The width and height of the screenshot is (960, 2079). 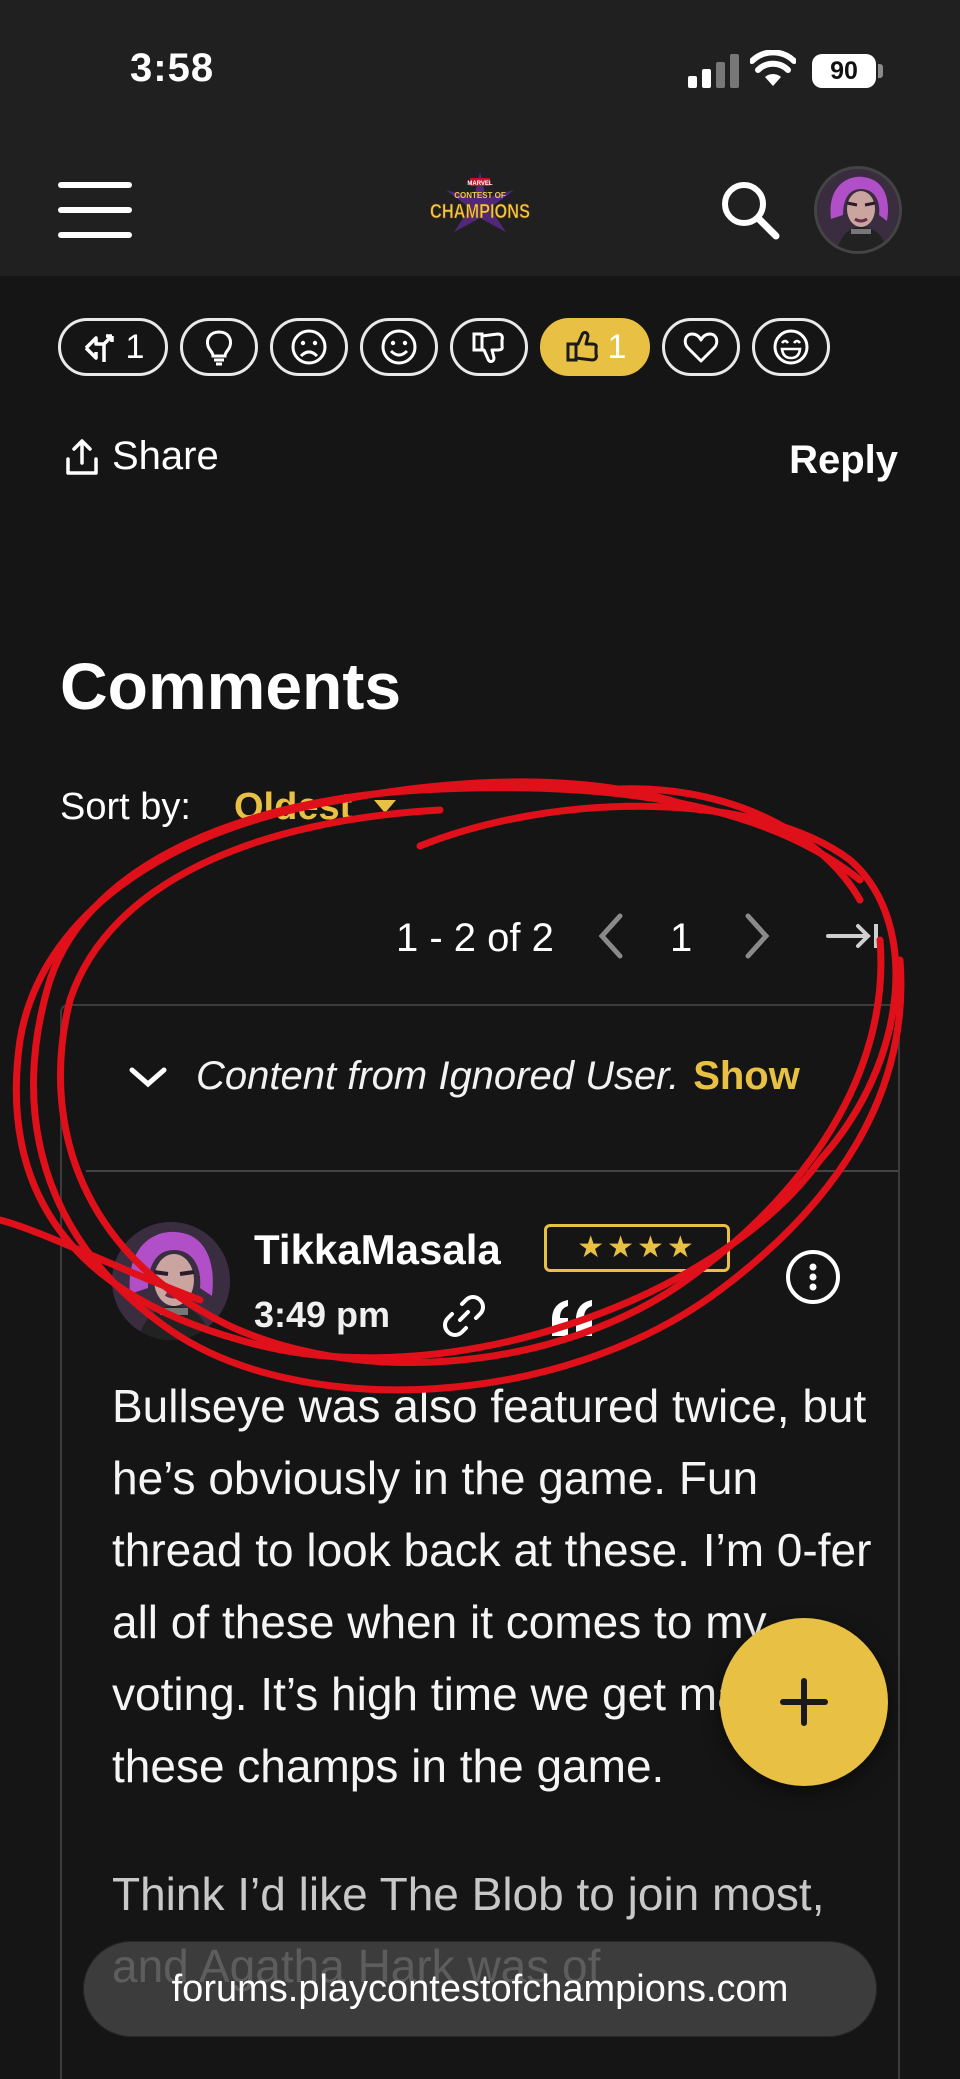 What do you see at coordinates (880, 71) in the screenshot?
I see `battery-nub` at bounding box center [880, 71].